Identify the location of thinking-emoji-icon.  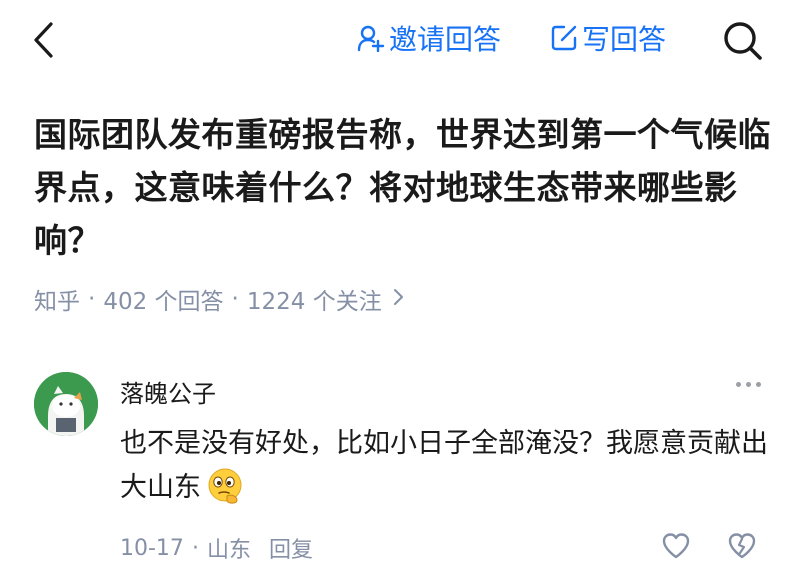
(225, 486).